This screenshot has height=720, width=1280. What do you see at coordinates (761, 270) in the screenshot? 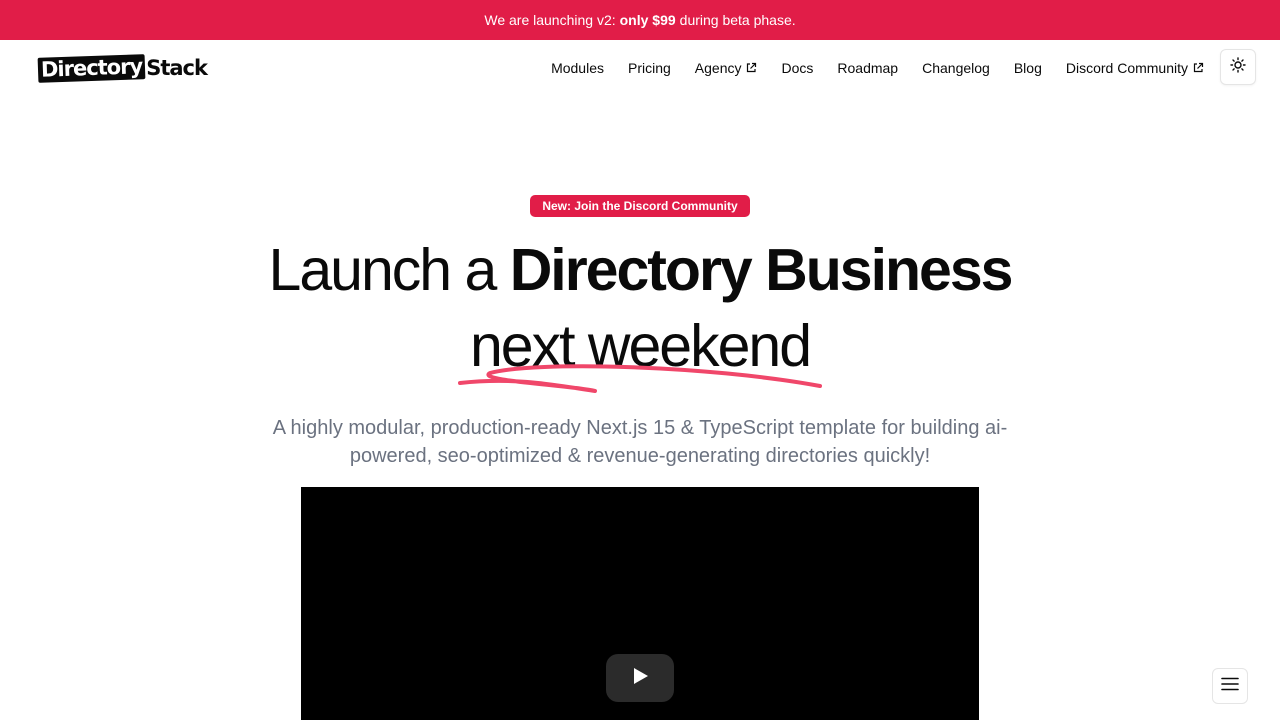
I see `headline-bold: Directory Business` at bounding box center [761, 270].